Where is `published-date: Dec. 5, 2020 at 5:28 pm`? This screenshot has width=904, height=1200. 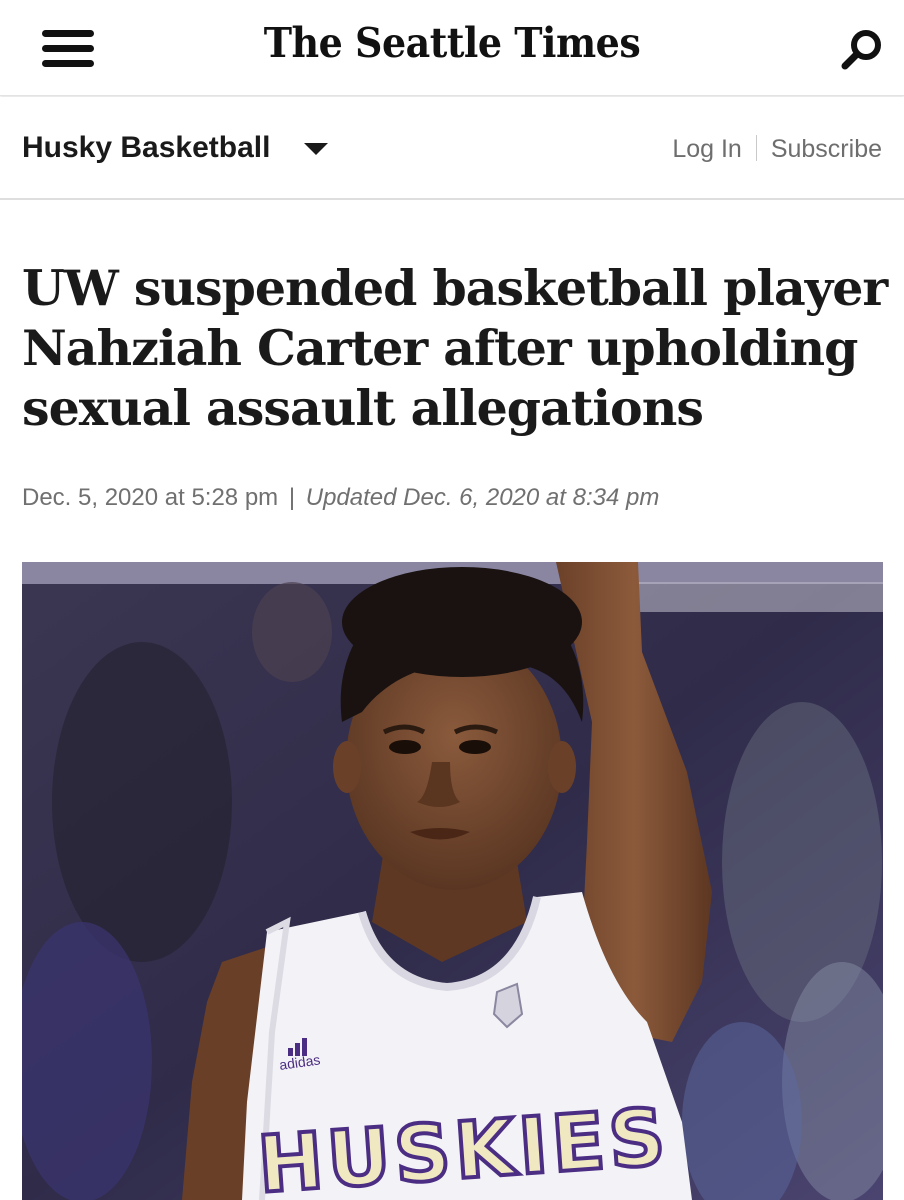
published-date: Dec. 5, 2020 at 5:28 pm is located at coordinates (150, 497).